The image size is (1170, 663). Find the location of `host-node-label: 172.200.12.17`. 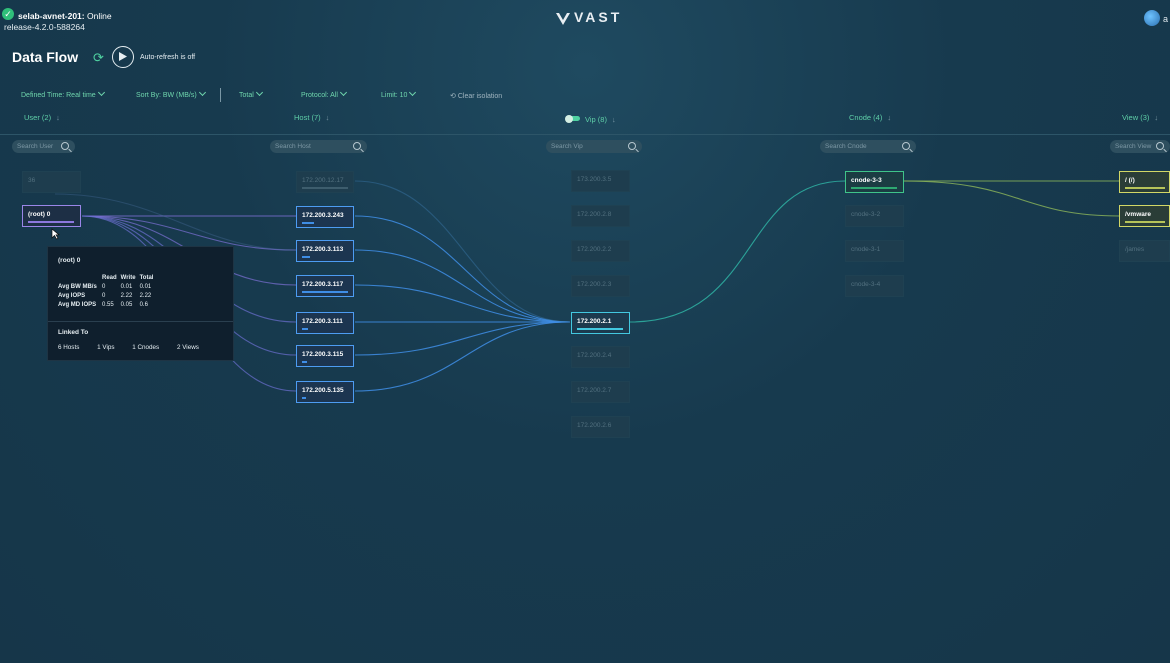

host-node-label: 172.200.12.17 is located at coordinates (323, 180).